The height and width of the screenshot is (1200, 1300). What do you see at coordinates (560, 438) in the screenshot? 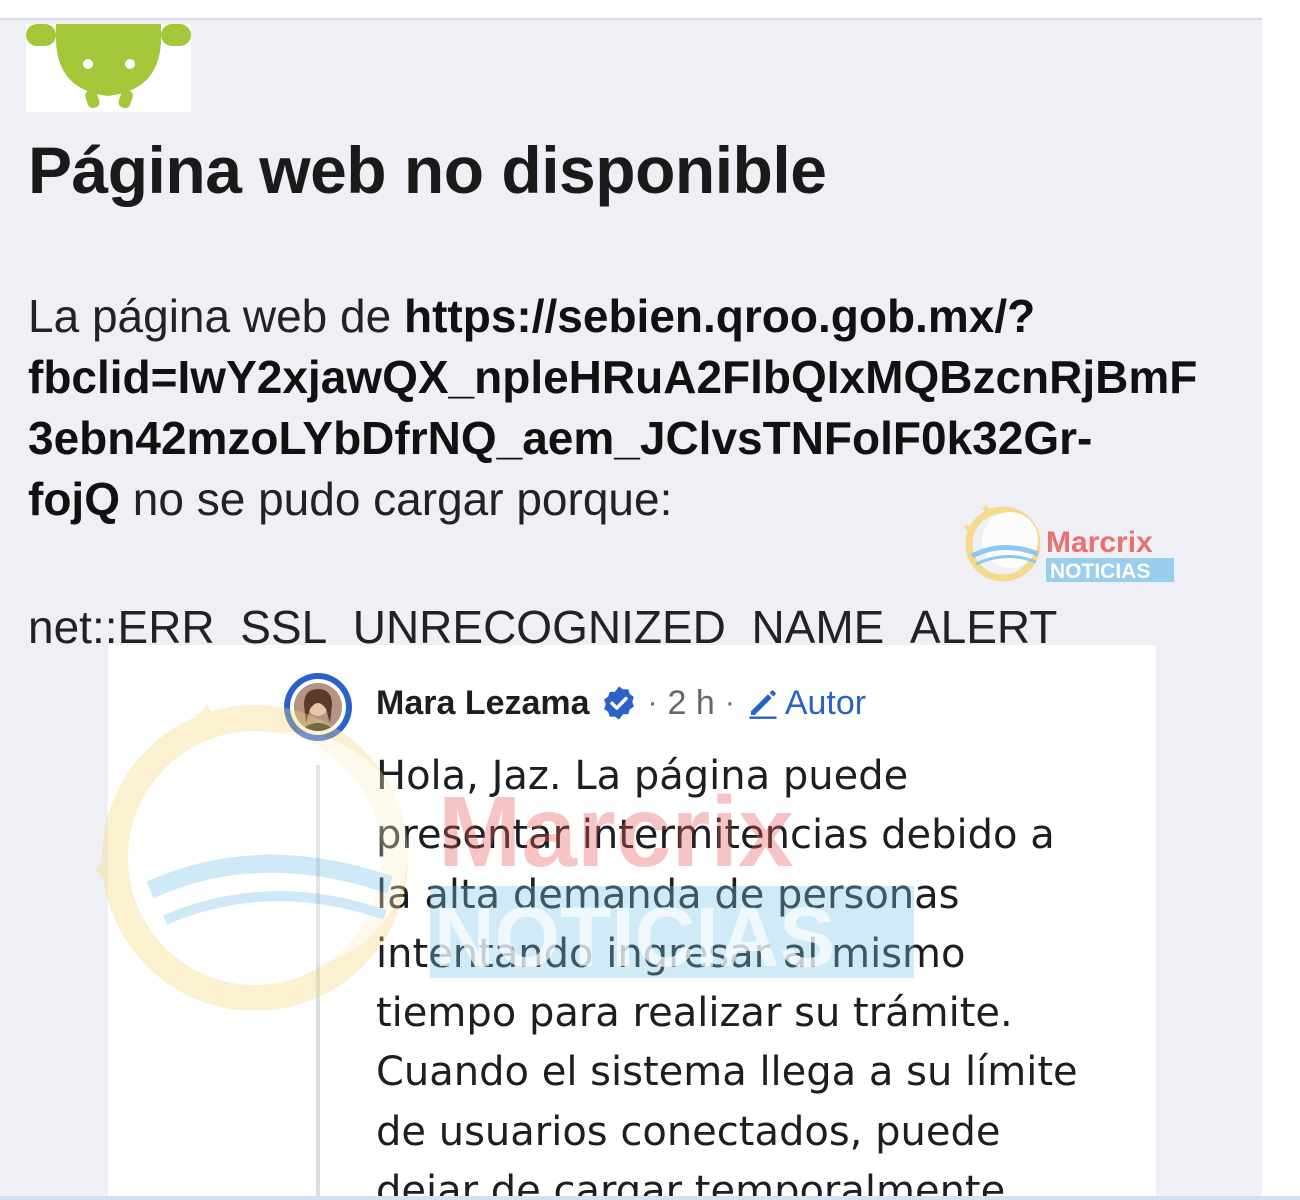
I see `failed-url-part-3: 3ebn42mzoLYbDfrNQ_aem_JClvsTNFolF0k32Gr-` at bounding box center [560, 438].